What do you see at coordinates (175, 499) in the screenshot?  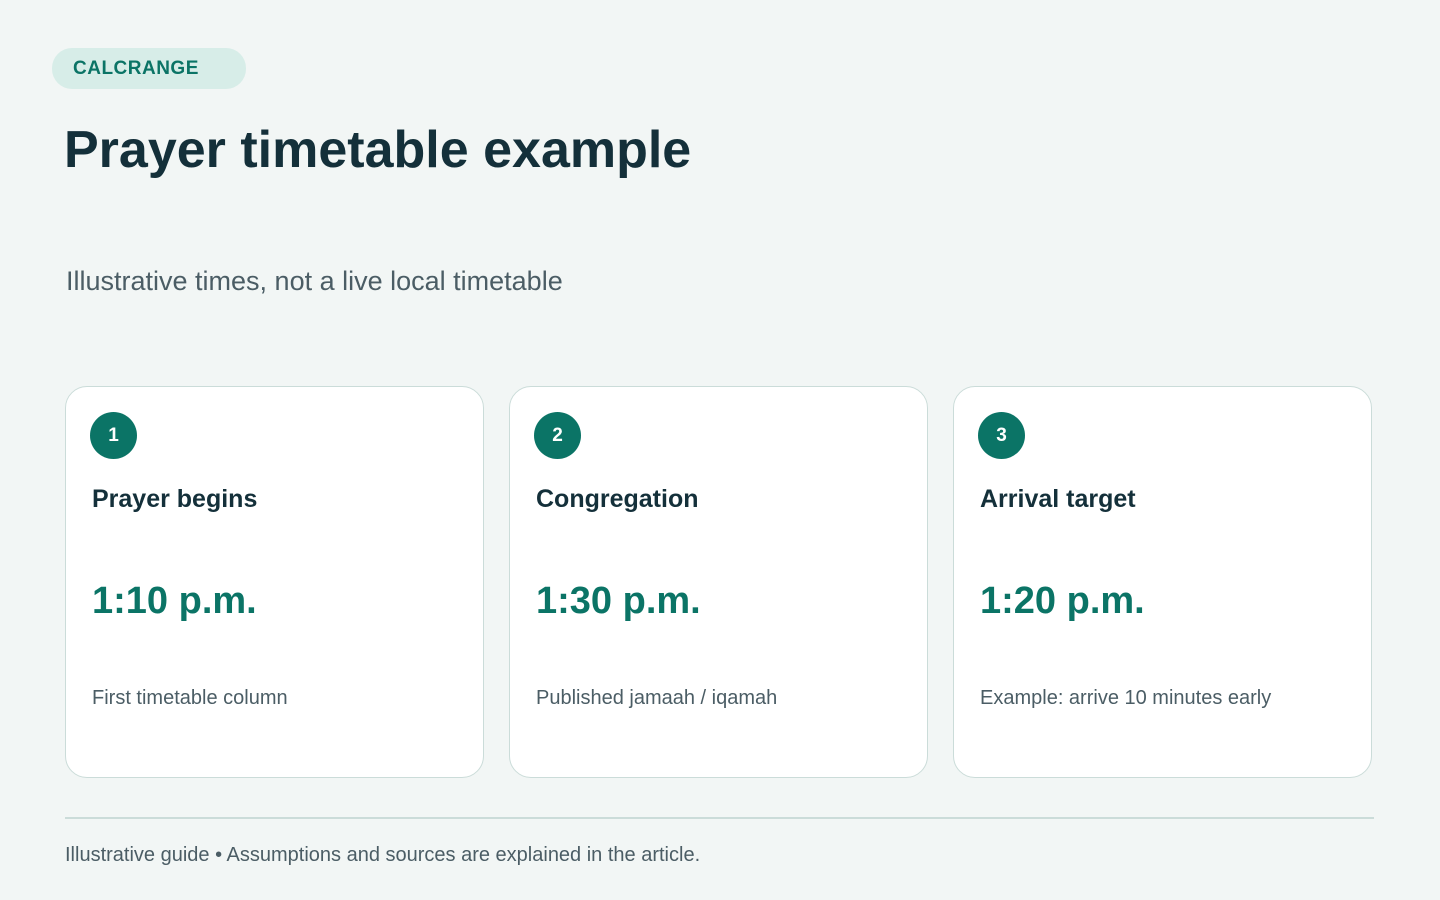 I see `card-title: Prayer begins` at bounding box center [175, 499].